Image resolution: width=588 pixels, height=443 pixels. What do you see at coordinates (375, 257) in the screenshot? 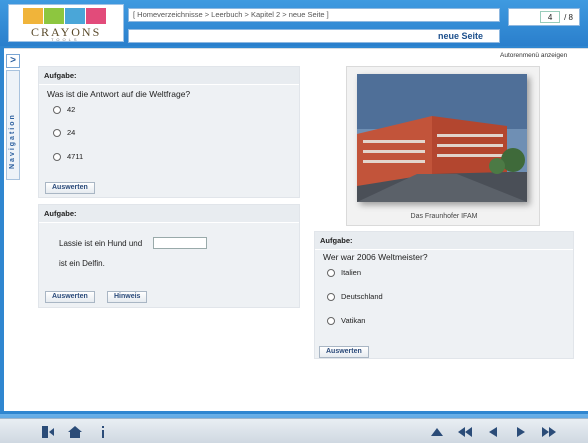
I see `task-question: Wer war 2006 Weltmeister?` at bounding box center [375, 257].